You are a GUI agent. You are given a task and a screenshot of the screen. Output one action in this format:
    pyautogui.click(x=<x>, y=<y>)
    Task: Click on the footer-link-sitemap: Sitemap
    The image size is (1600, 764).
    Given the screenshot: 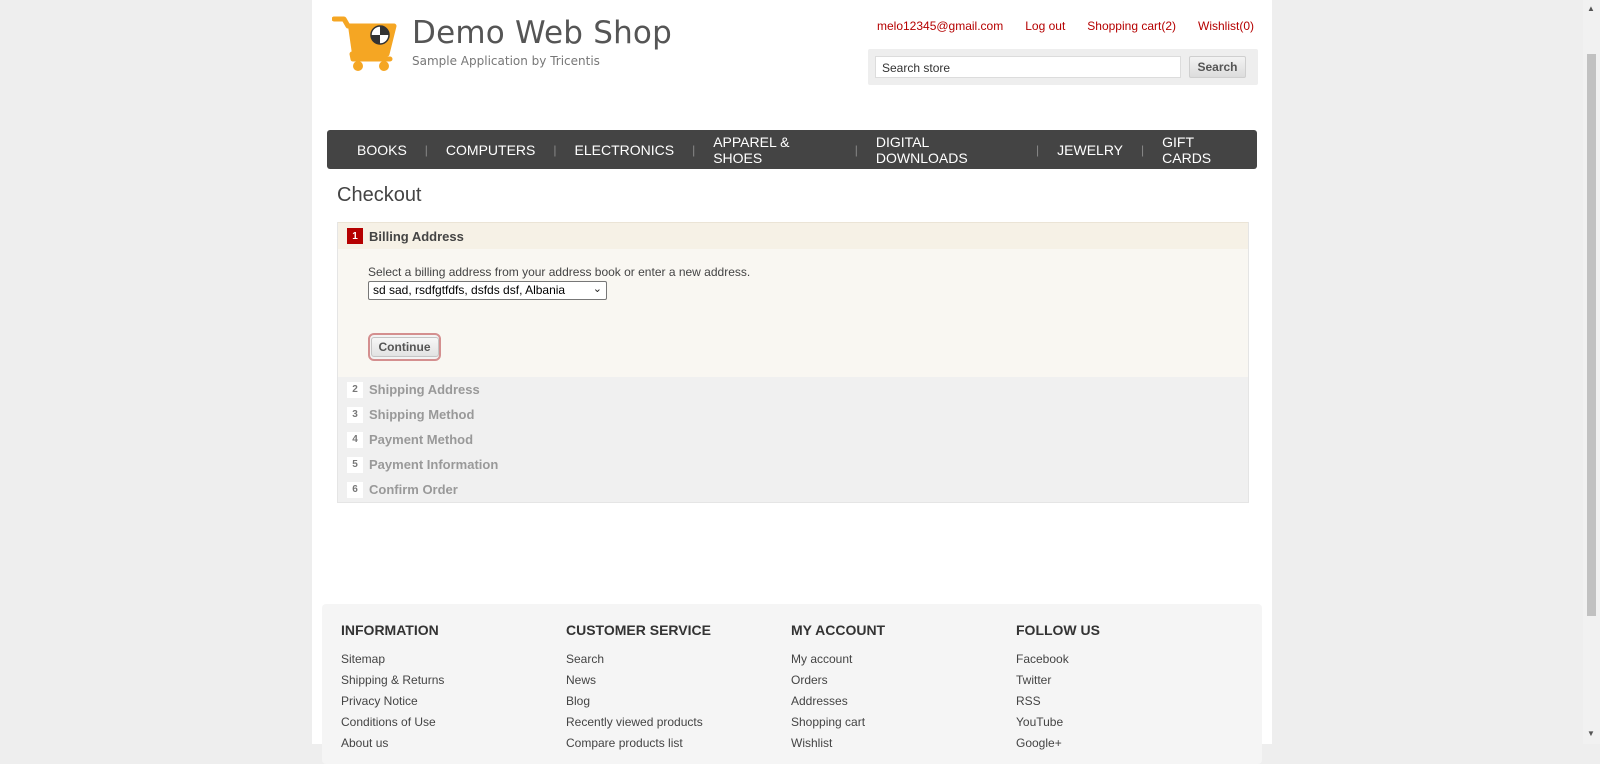 What is the action you would take?
    pyautogui.click(x=392, y=662)
    